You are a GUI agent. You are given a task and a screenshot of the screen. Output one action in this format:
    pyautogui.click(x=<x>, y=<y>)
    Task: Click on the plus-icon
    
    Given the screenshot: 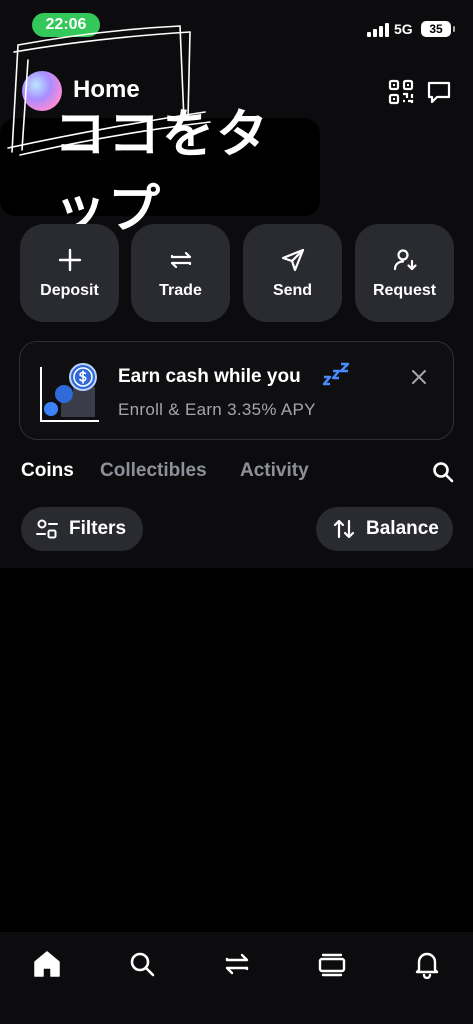 What is the action you would take?
    pyautogui.click(x=69, y=259)
    